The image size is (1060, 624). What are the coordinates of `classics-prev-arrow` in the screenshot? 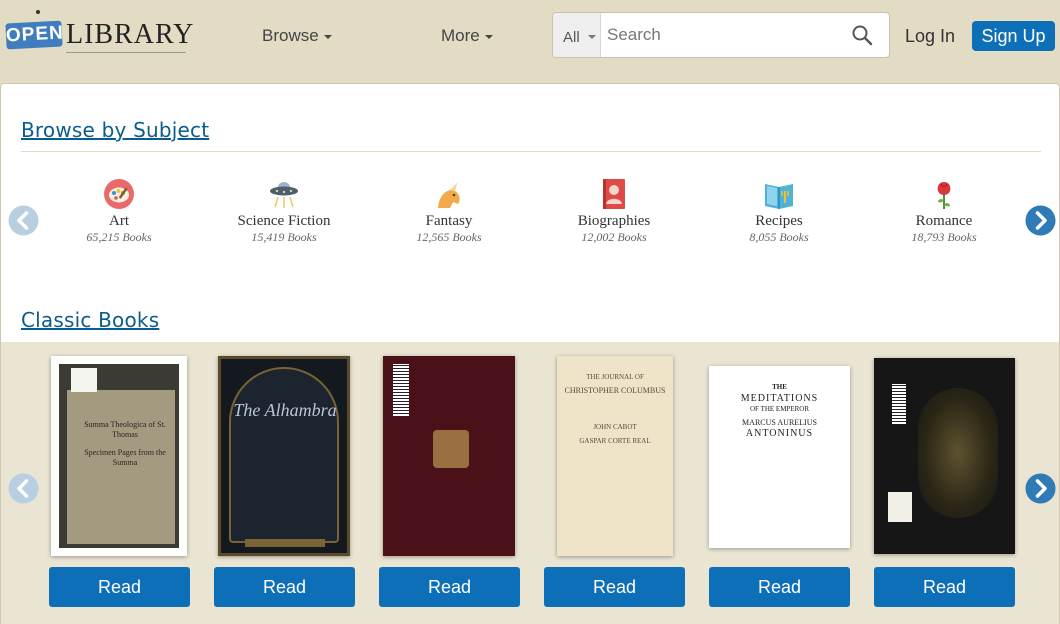 It's located at (23, 488).